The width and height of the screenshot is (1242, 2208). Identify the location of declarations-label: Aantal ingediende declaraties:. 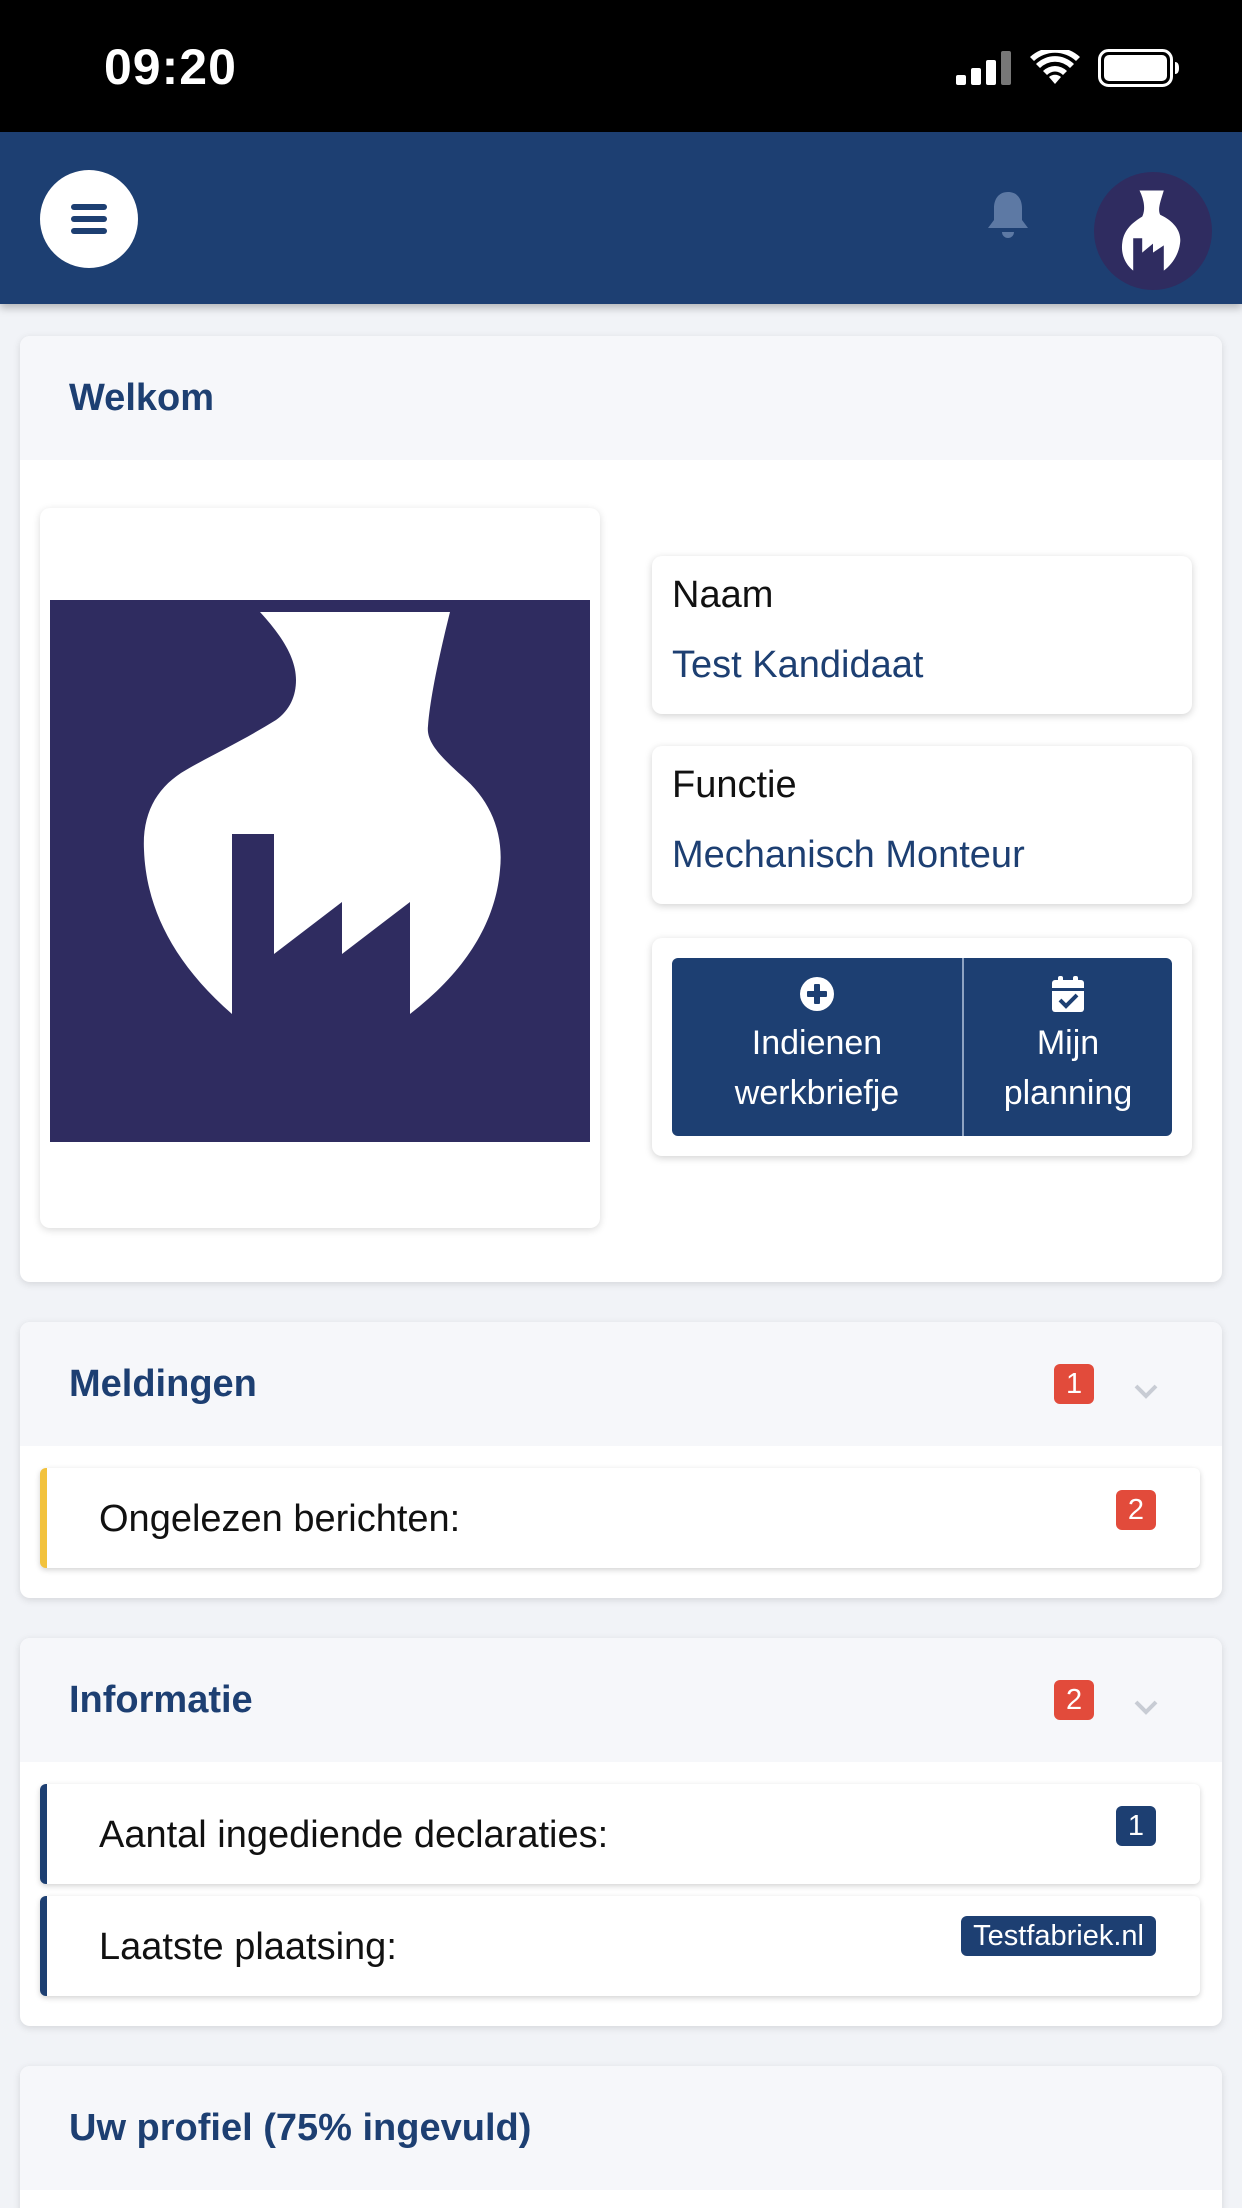
(354, 1835).